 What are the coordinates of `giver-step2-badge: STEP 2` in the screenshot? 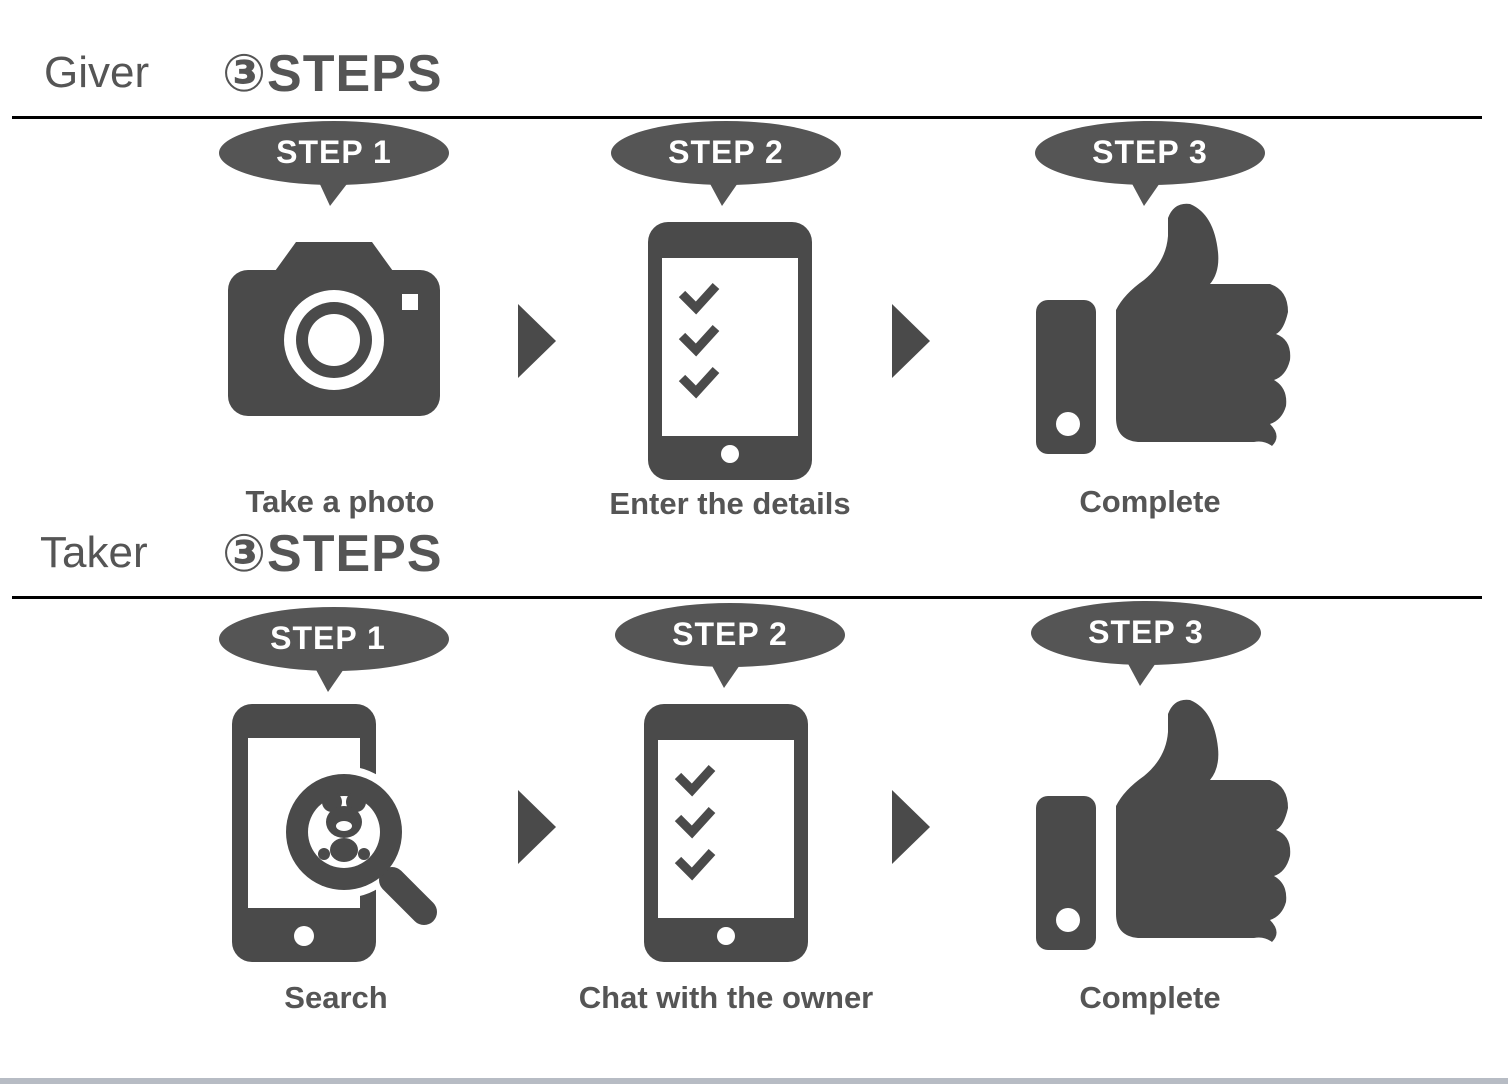 It's located at (726, 166).